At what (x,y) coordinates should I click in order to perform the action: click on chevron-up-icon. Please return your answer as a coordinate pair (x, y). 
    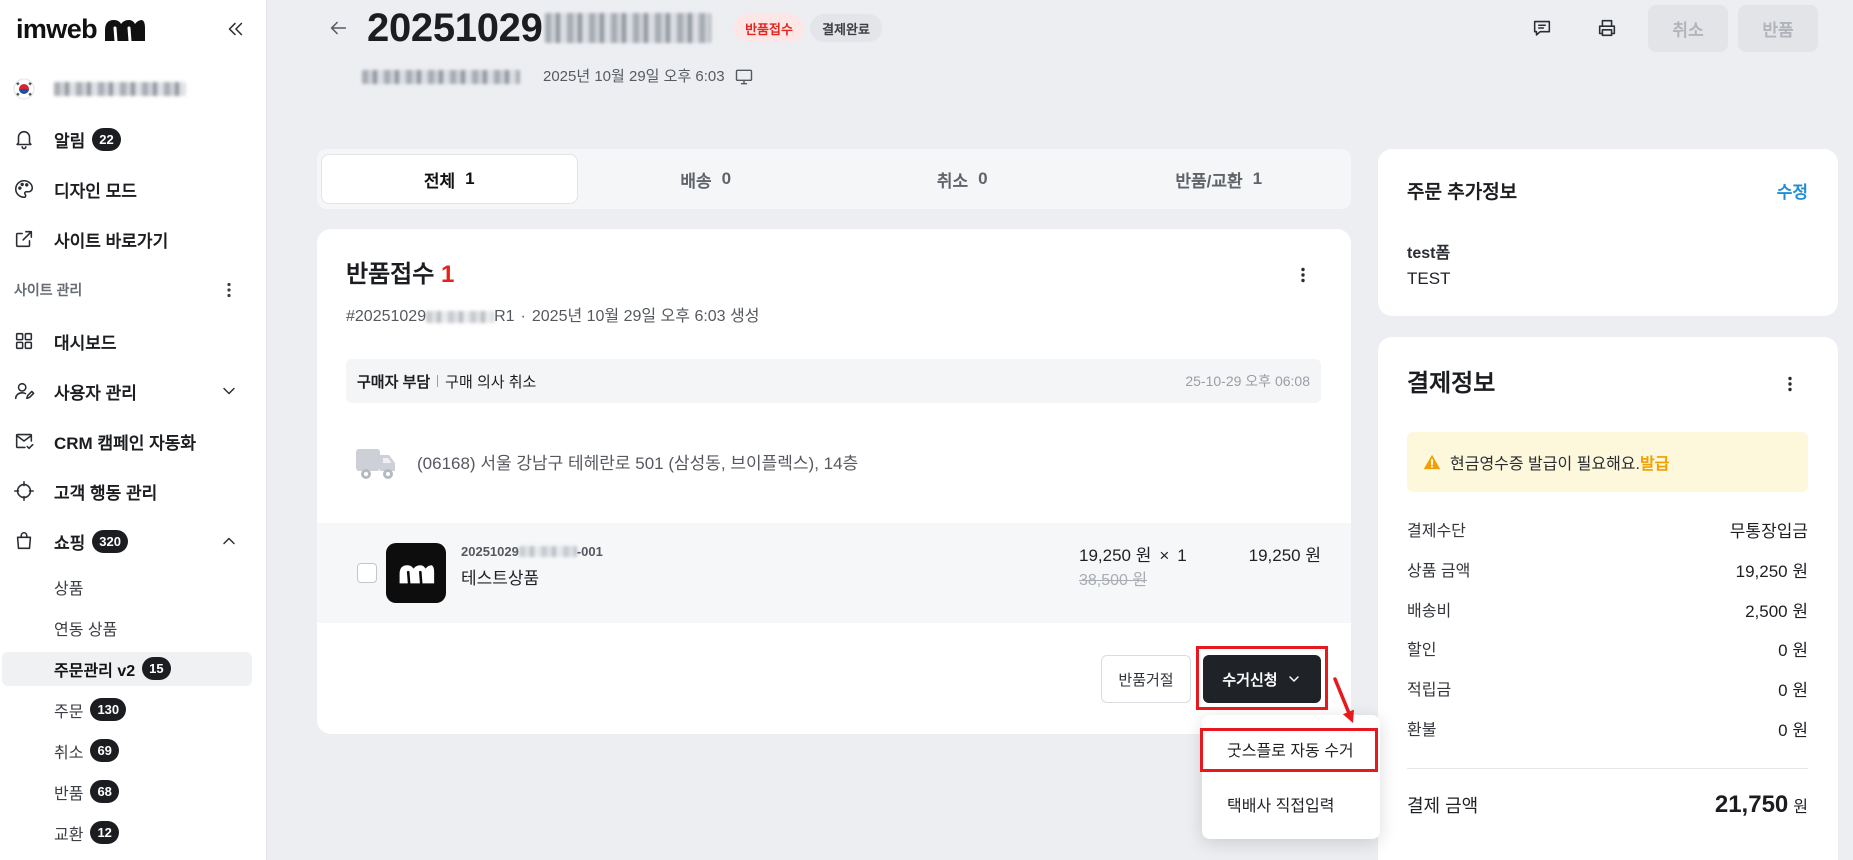
    Looking at the image, I should click on (229, 541).